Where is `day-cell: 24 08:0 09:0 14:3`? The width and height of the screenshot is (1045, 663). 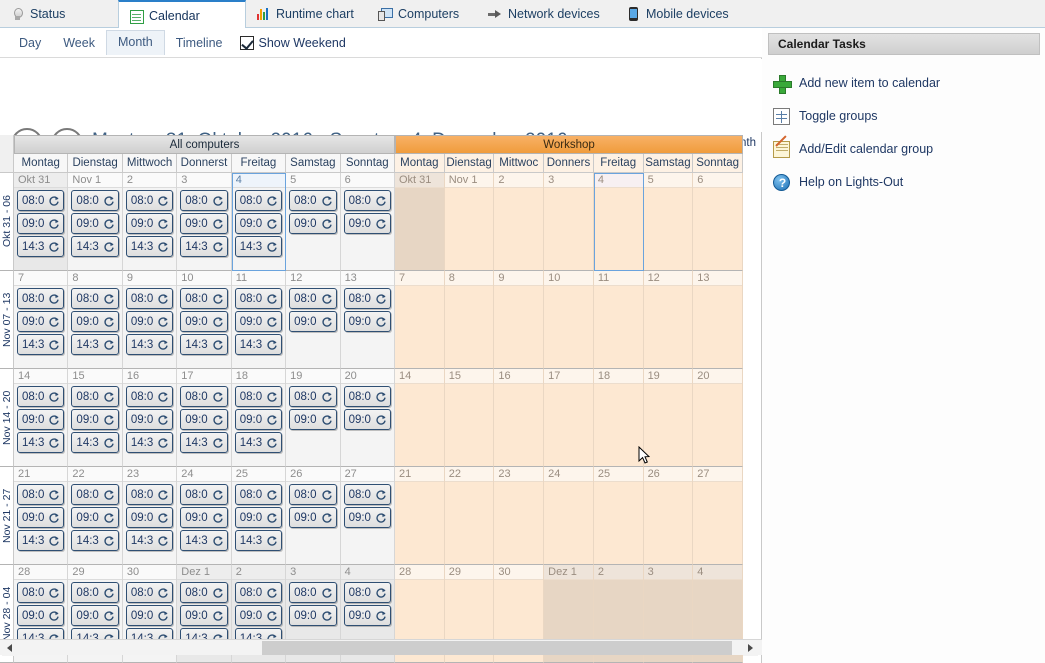 day-cell: 24 08:0 09:0 14:3 is located at coordinates (204, 516).